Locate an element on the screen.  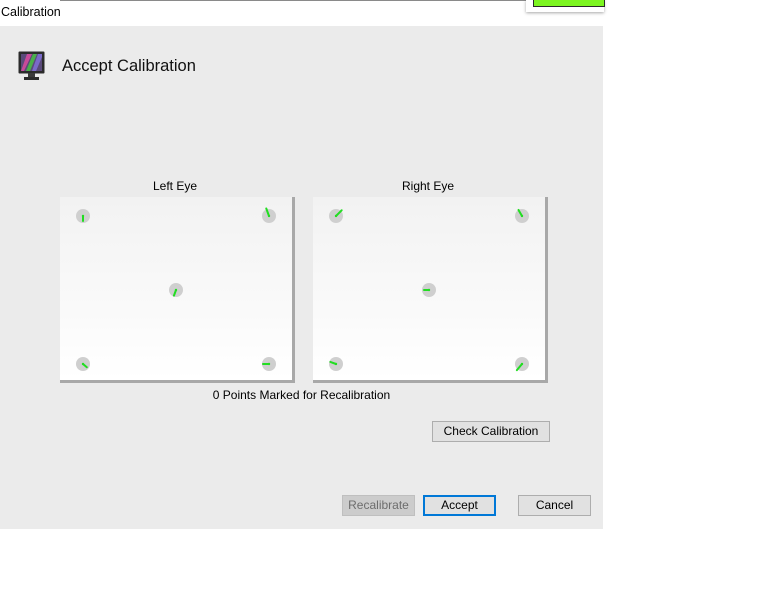
check-calibration-button: Check Calibration is located at coordinates (491, 431).